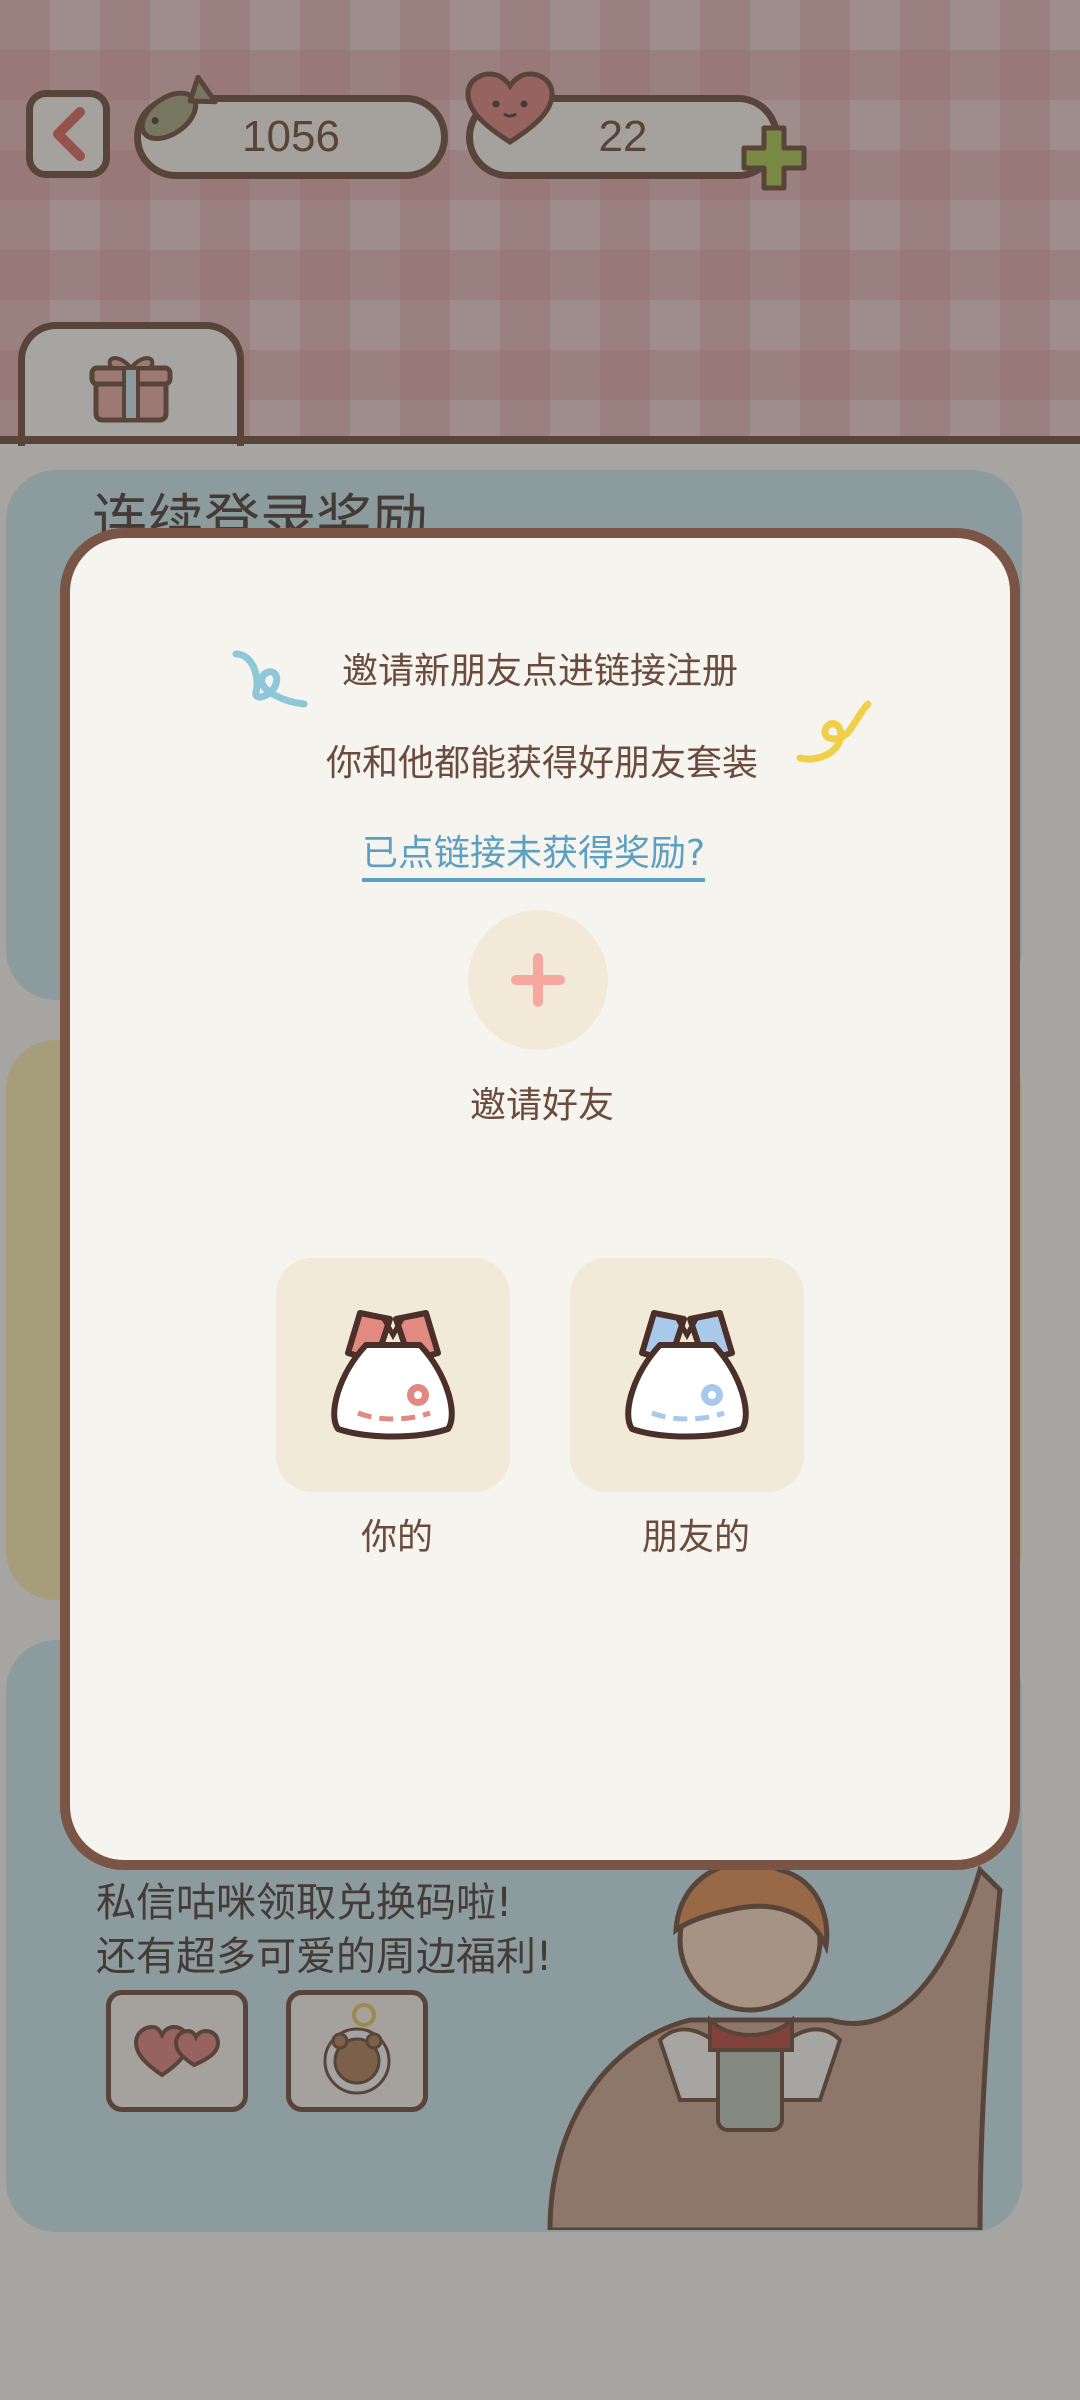 The image size is (1080, 2400). What do you see at coordinates (542, 763) in the screenshot?
I see `invite-description-line-2: 你和他都能获得好朋友套装` at bounding box center [542, 763].